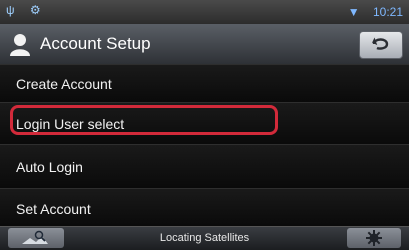 This screenshot has height=250, width=409. What do you see at coordinates (387, 12) in the screenshot?
I see `clock: 10:21` at bounding box center [387, 12].